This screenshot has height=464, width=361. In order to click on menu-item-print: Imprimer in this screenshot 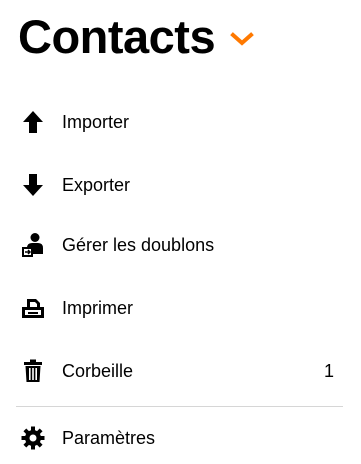, I will do `click(180, 308)`.